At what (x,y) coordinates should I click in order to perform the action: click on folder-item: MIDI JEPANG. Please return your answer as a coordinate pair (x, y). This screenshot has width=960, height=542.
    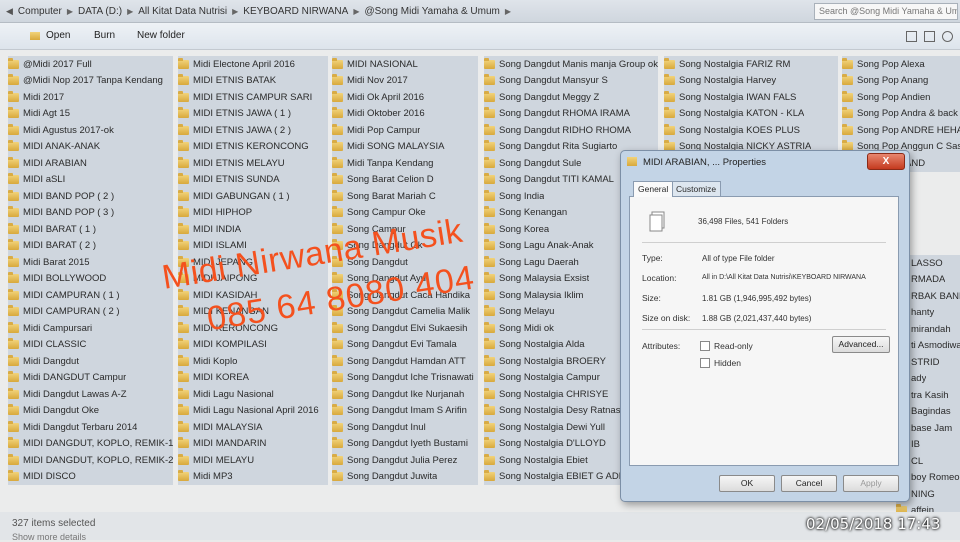
    Looking at the image, I should click on (253, 262).